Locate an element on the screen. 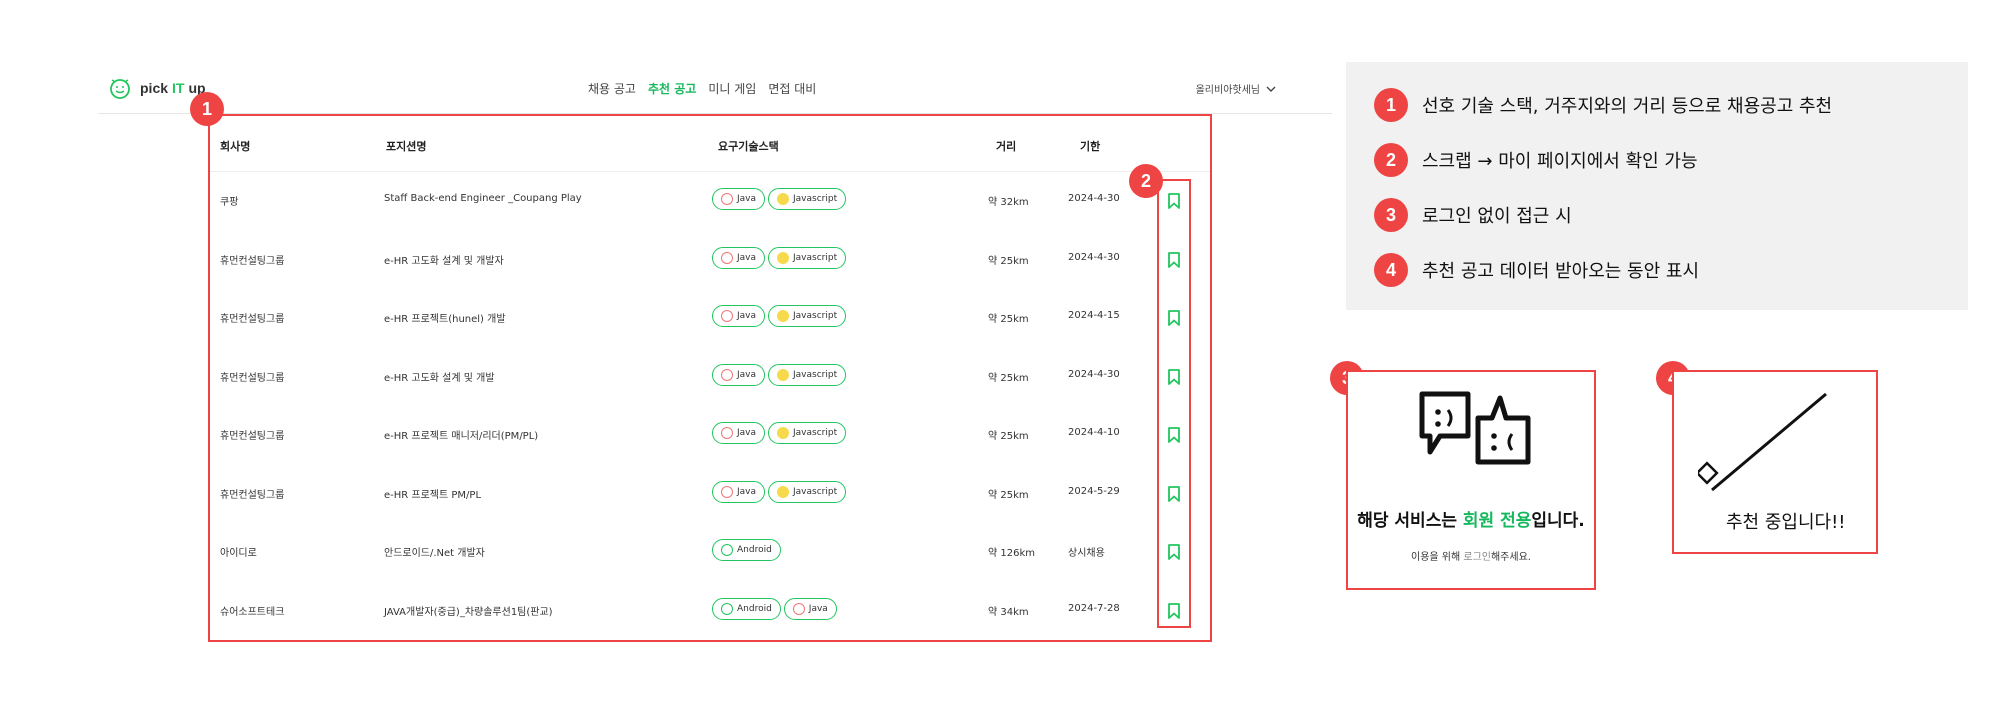 The image size is (1990, 702). company-name: 쿠팡 is located at coordinates (229, 202).